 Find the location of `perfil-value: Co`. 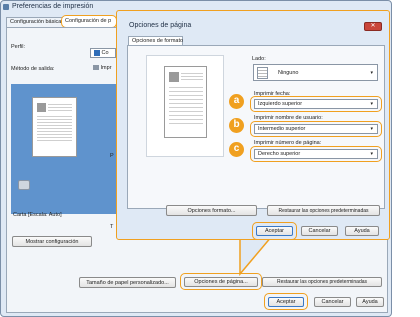

perfil-value: Co is located at coordinates (105, 53).